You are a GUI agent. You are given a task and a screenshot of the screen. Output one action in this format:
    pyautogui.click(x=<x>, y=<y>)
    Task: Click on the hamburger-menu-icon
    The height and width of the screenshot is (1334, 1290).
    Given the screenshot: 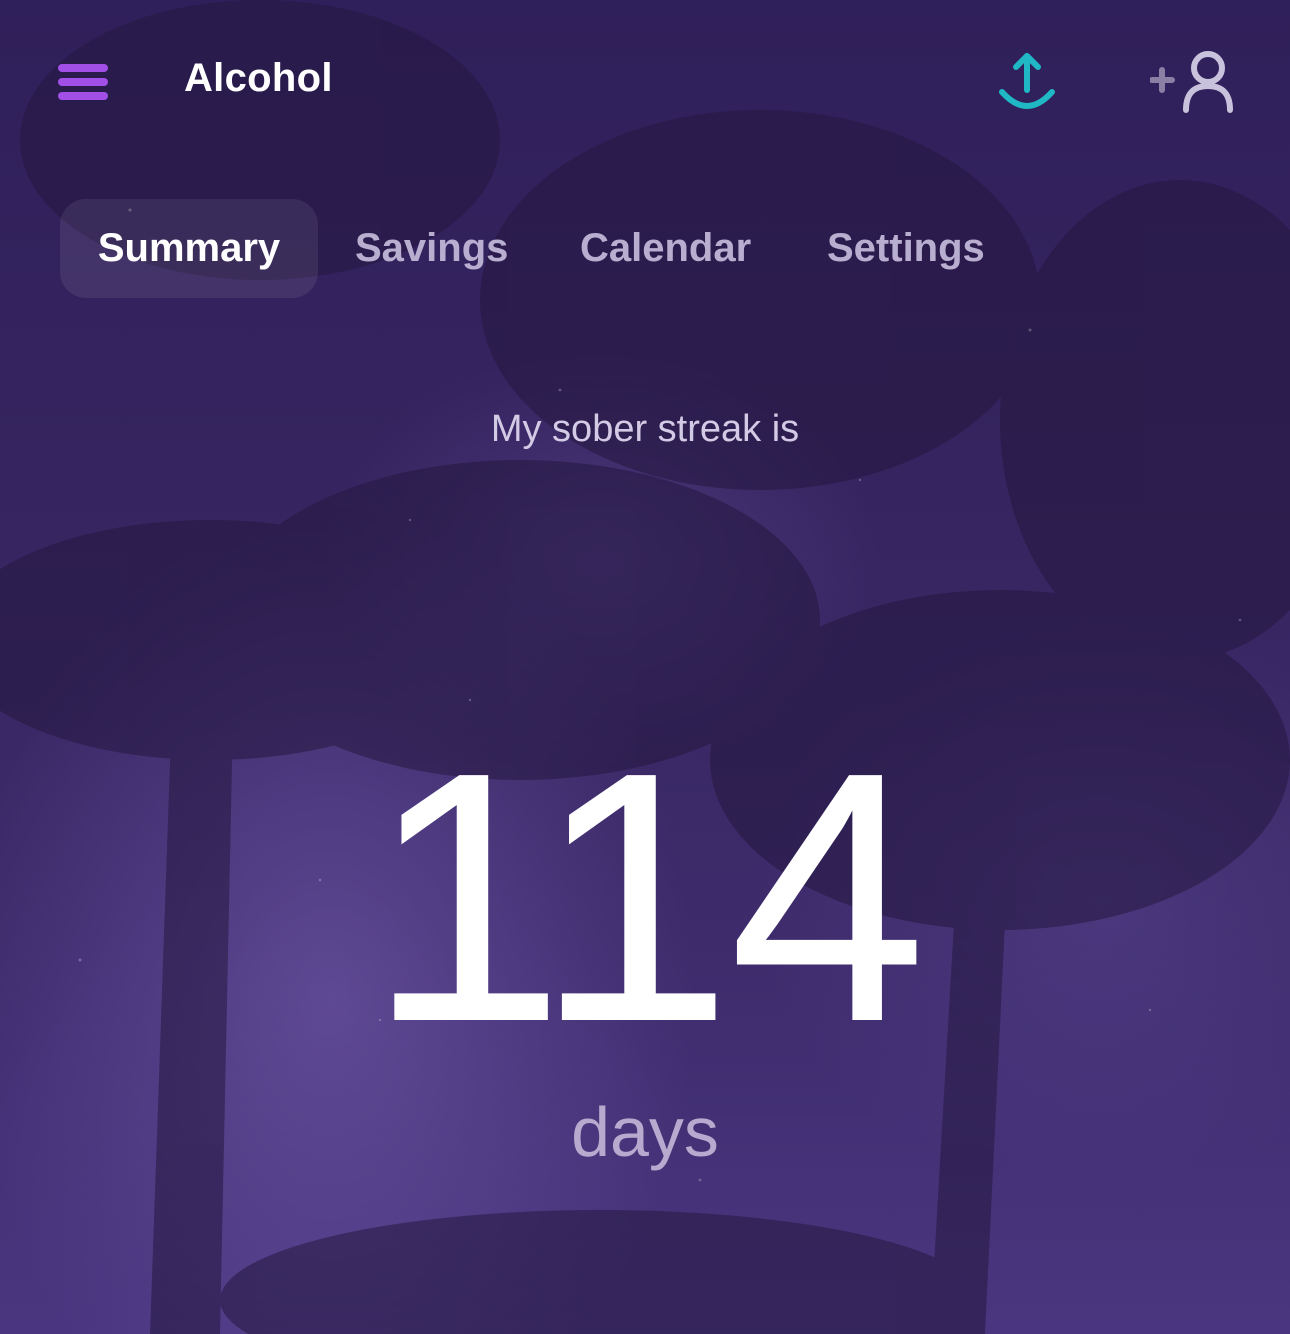 What is the action you would take?
    pyautogui.click(x=84, y=82)
    